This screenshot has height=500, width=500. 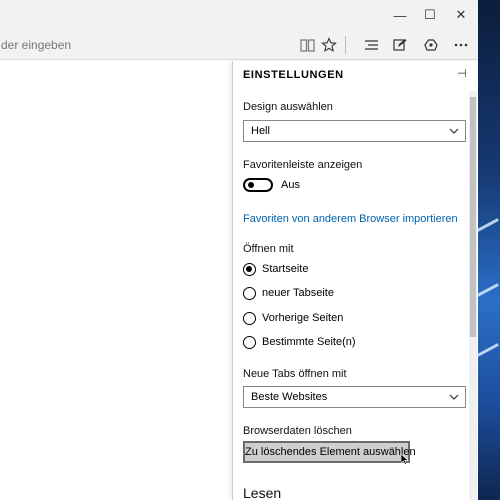 I want to click on favorites-bar-label: Favoritenleiste anzeigen, so click(x=303, y=165).